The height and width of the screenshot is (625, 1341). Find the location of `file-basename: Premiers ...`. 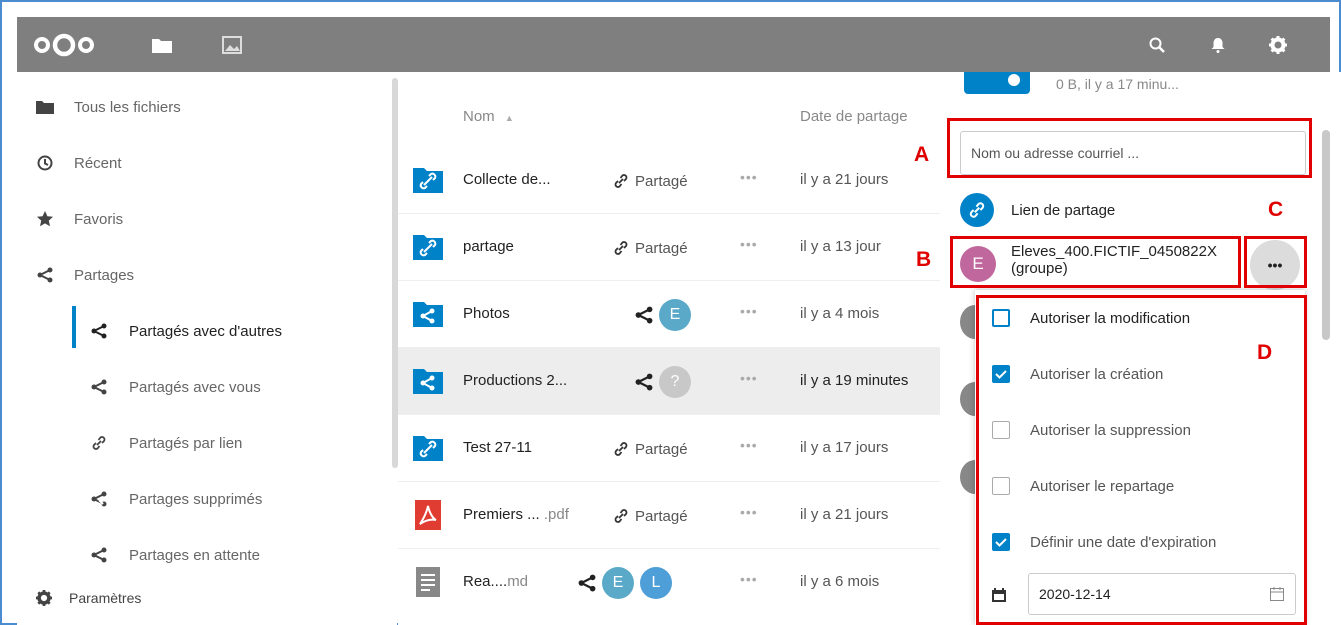

file-basename: Premiers ... is located at coordinates (501, 514).